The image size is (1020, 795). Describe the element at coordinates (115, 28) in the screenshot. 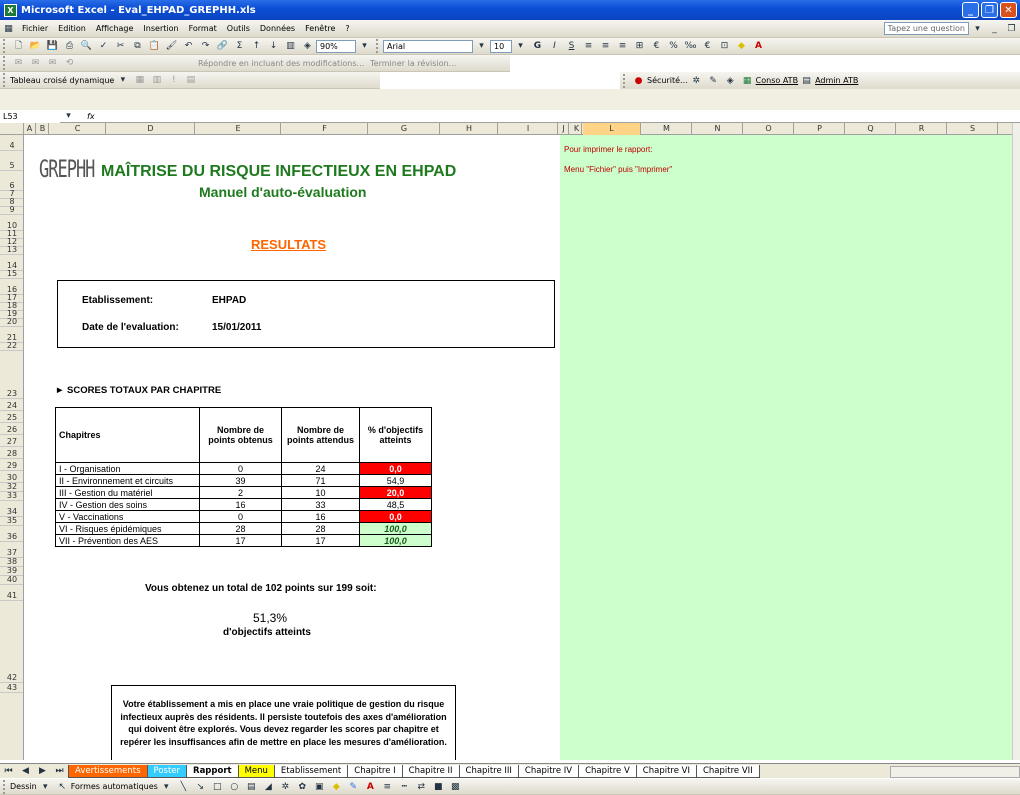

I see `menu-affichage-2: Affichage` at that location.